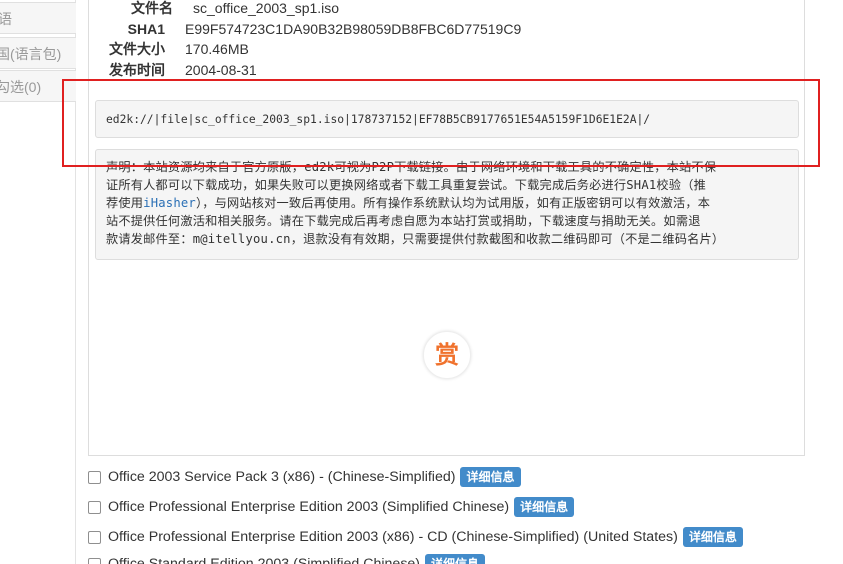 This screenshot has width=843, height=564. What do you see at coordinates (217, 49) in the screenshot?
I see `info-value: 170.46MB` at bounding box center [217, 49].